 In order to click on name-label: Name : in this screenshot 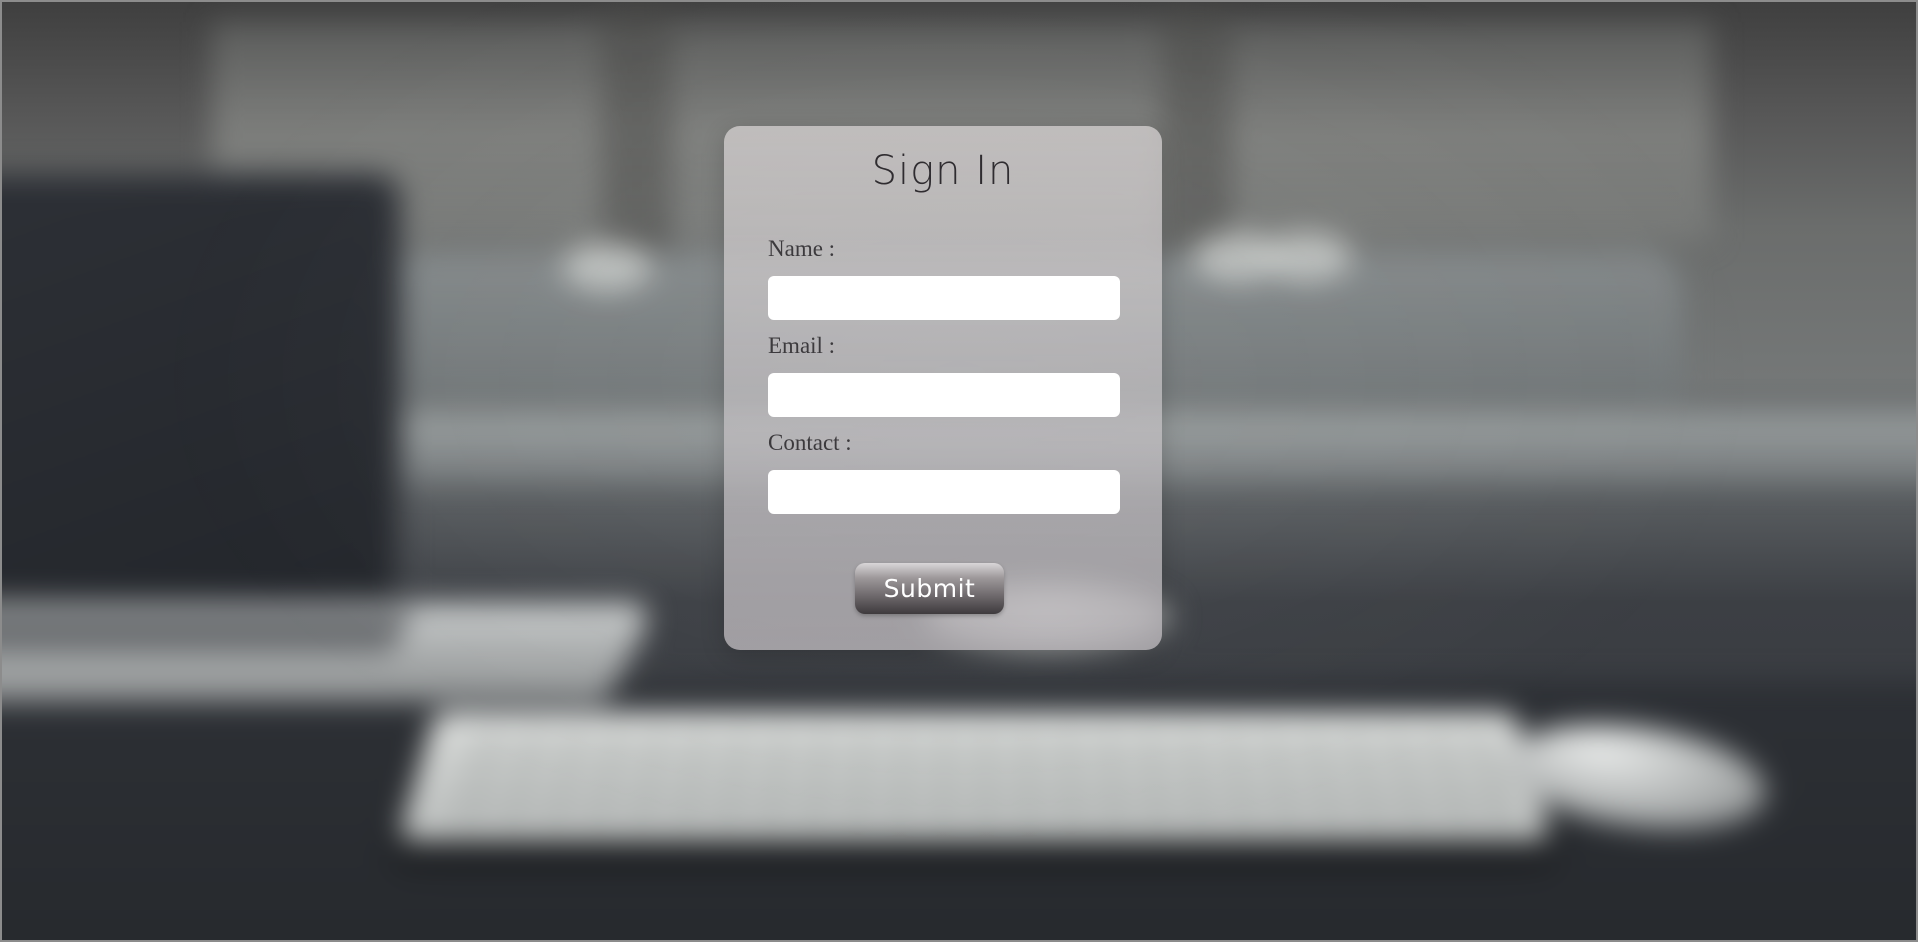, I will do `click(802, 248)`.